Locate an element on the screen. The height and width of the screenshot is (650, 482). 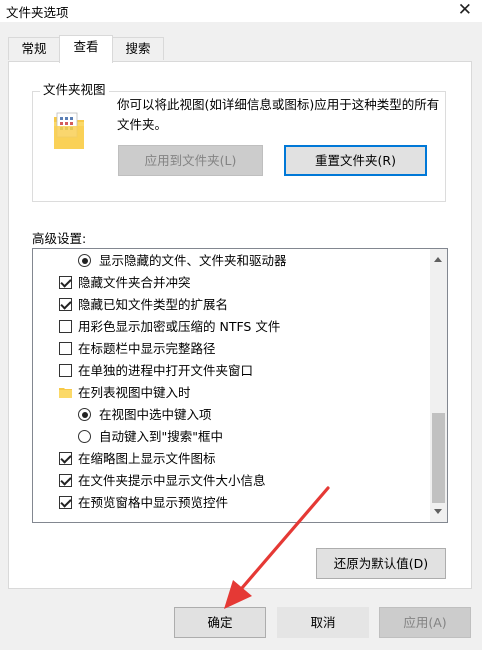
list-item-label: 在单独的进程中打开文件夹窗口 is located at coordinates (166, 370).